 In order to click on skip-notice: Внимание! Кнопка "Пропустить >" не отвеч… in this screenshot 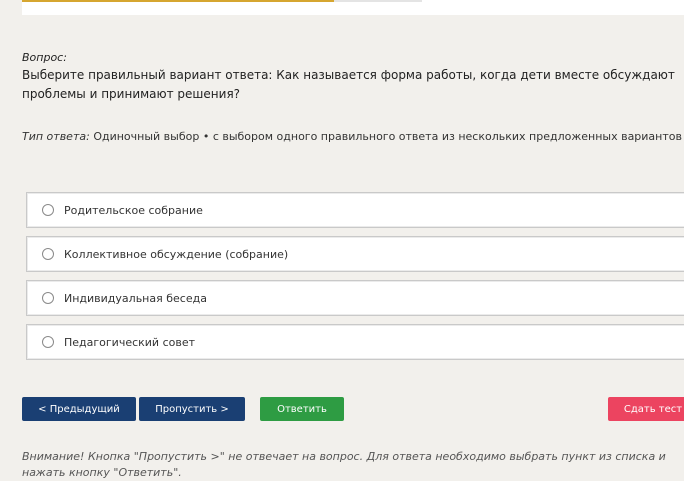, I will do `click(344, 464)`.